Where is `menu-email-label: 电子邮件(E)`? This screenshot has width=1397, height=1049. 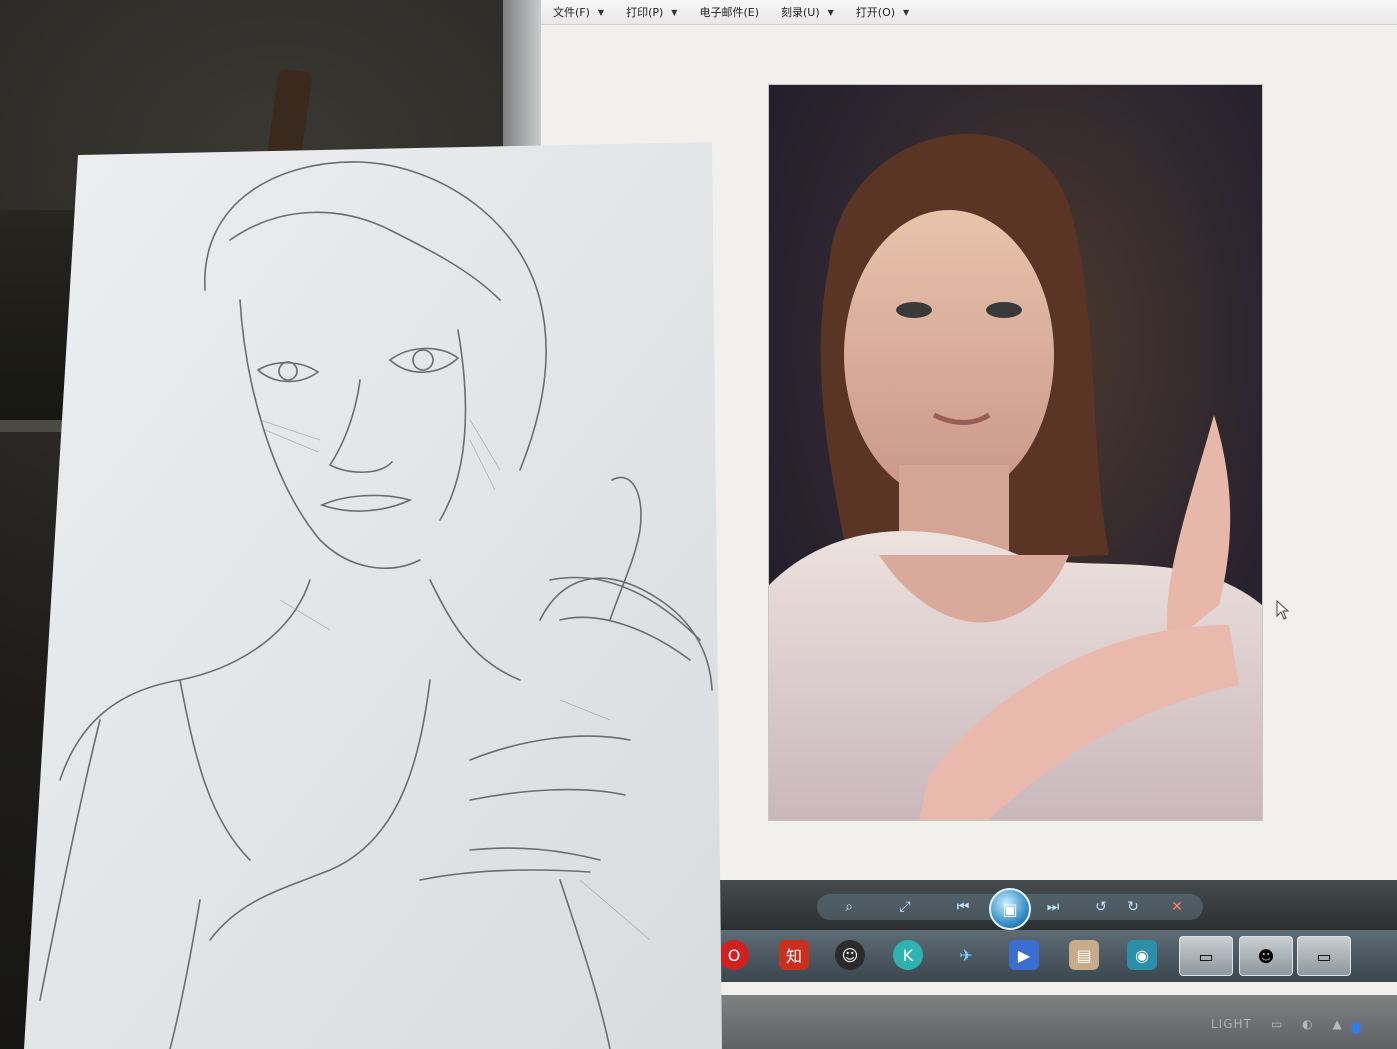 menu-email-label: 电子邮件(E) is located at coordinates (729, 12).